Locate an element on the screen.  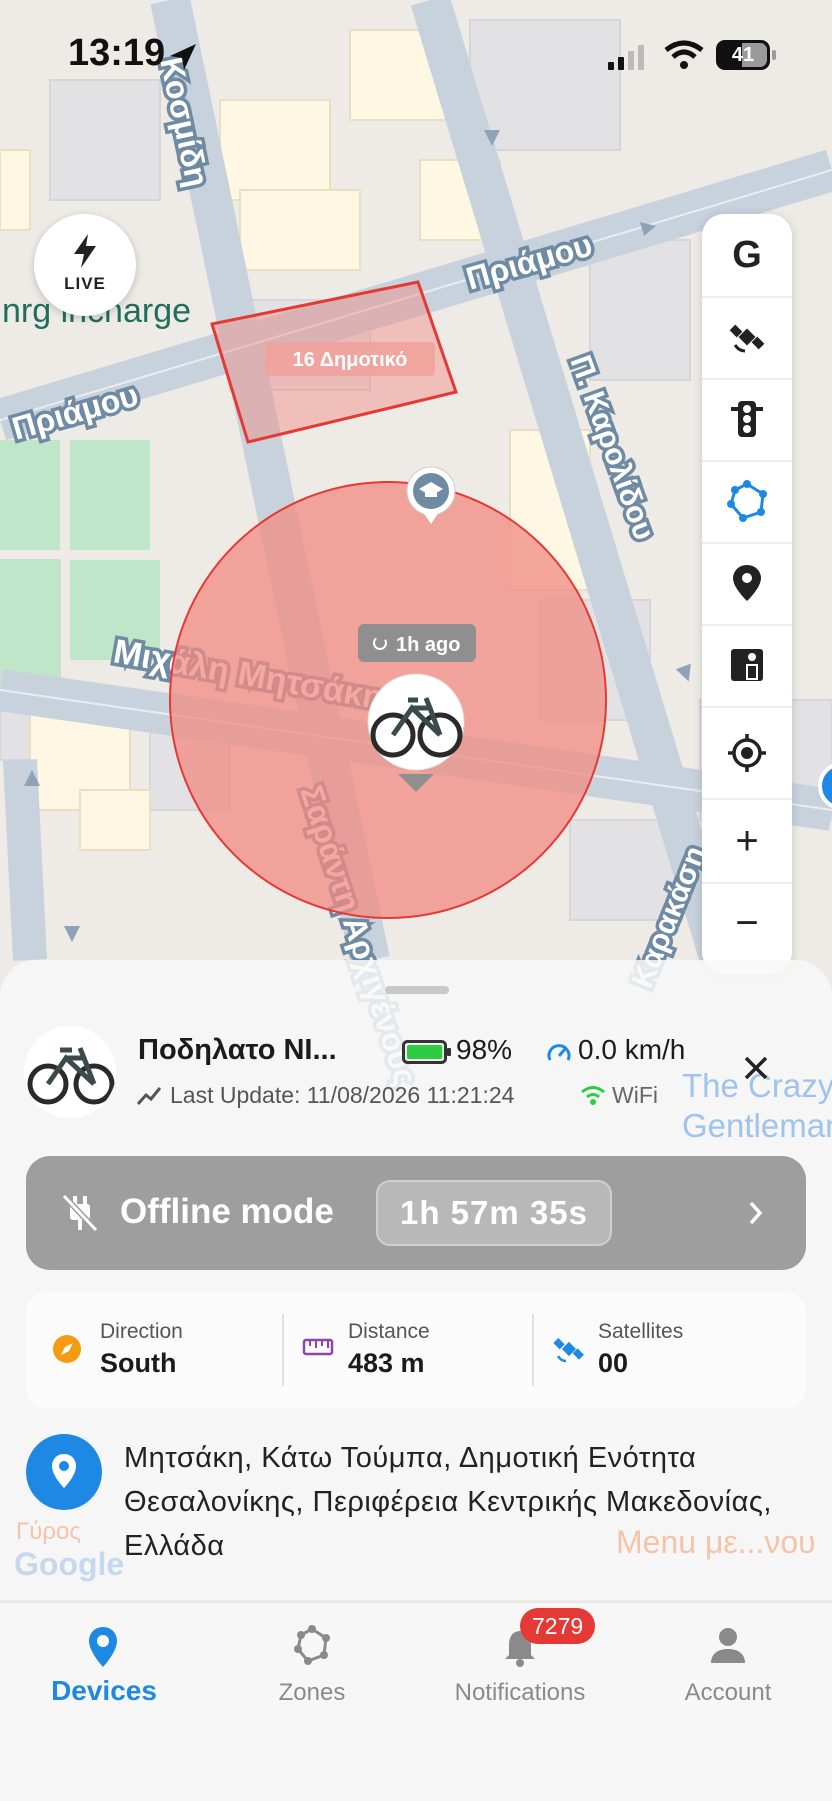
map-toolbar: G + − is located at coordinates (747, 594).